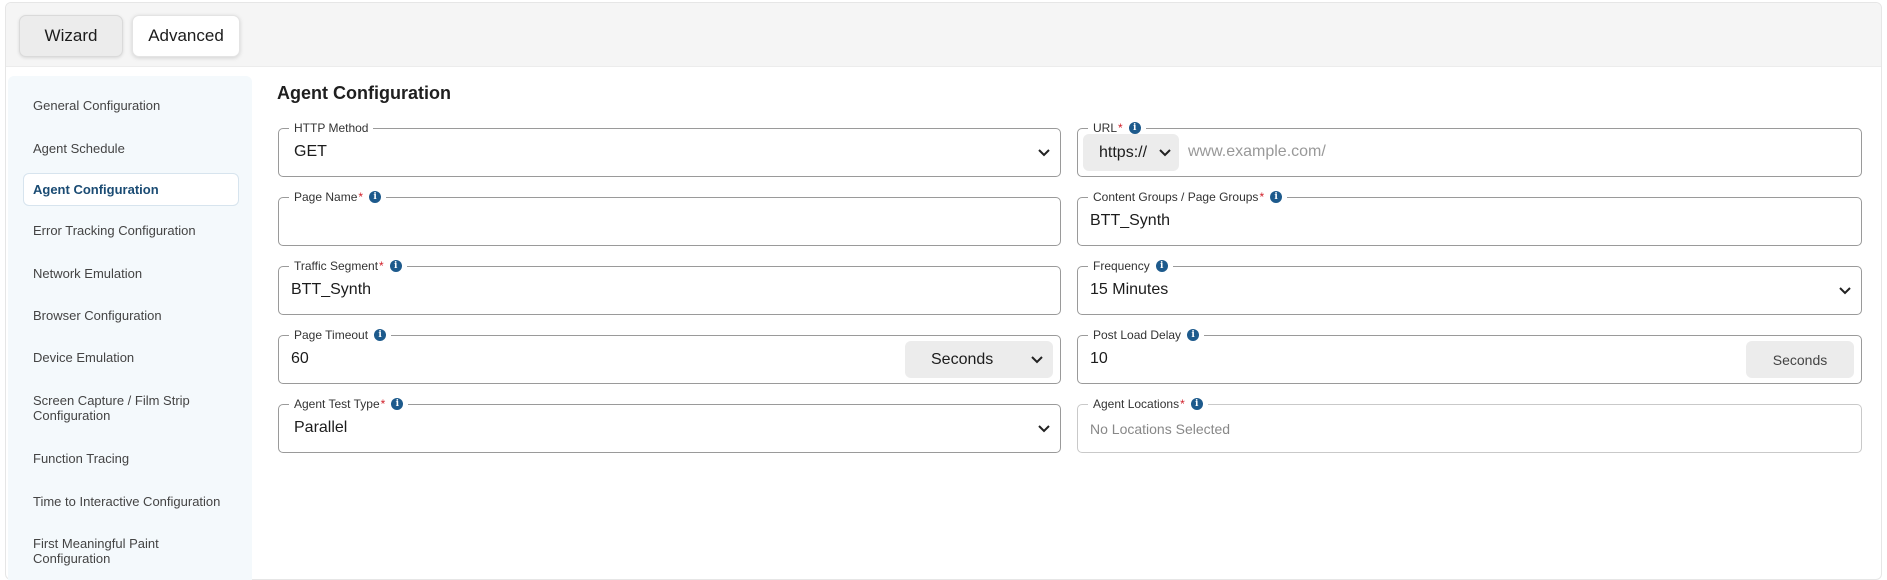  I want to click on frequency-label: Frequency i, so click(1130, 266).